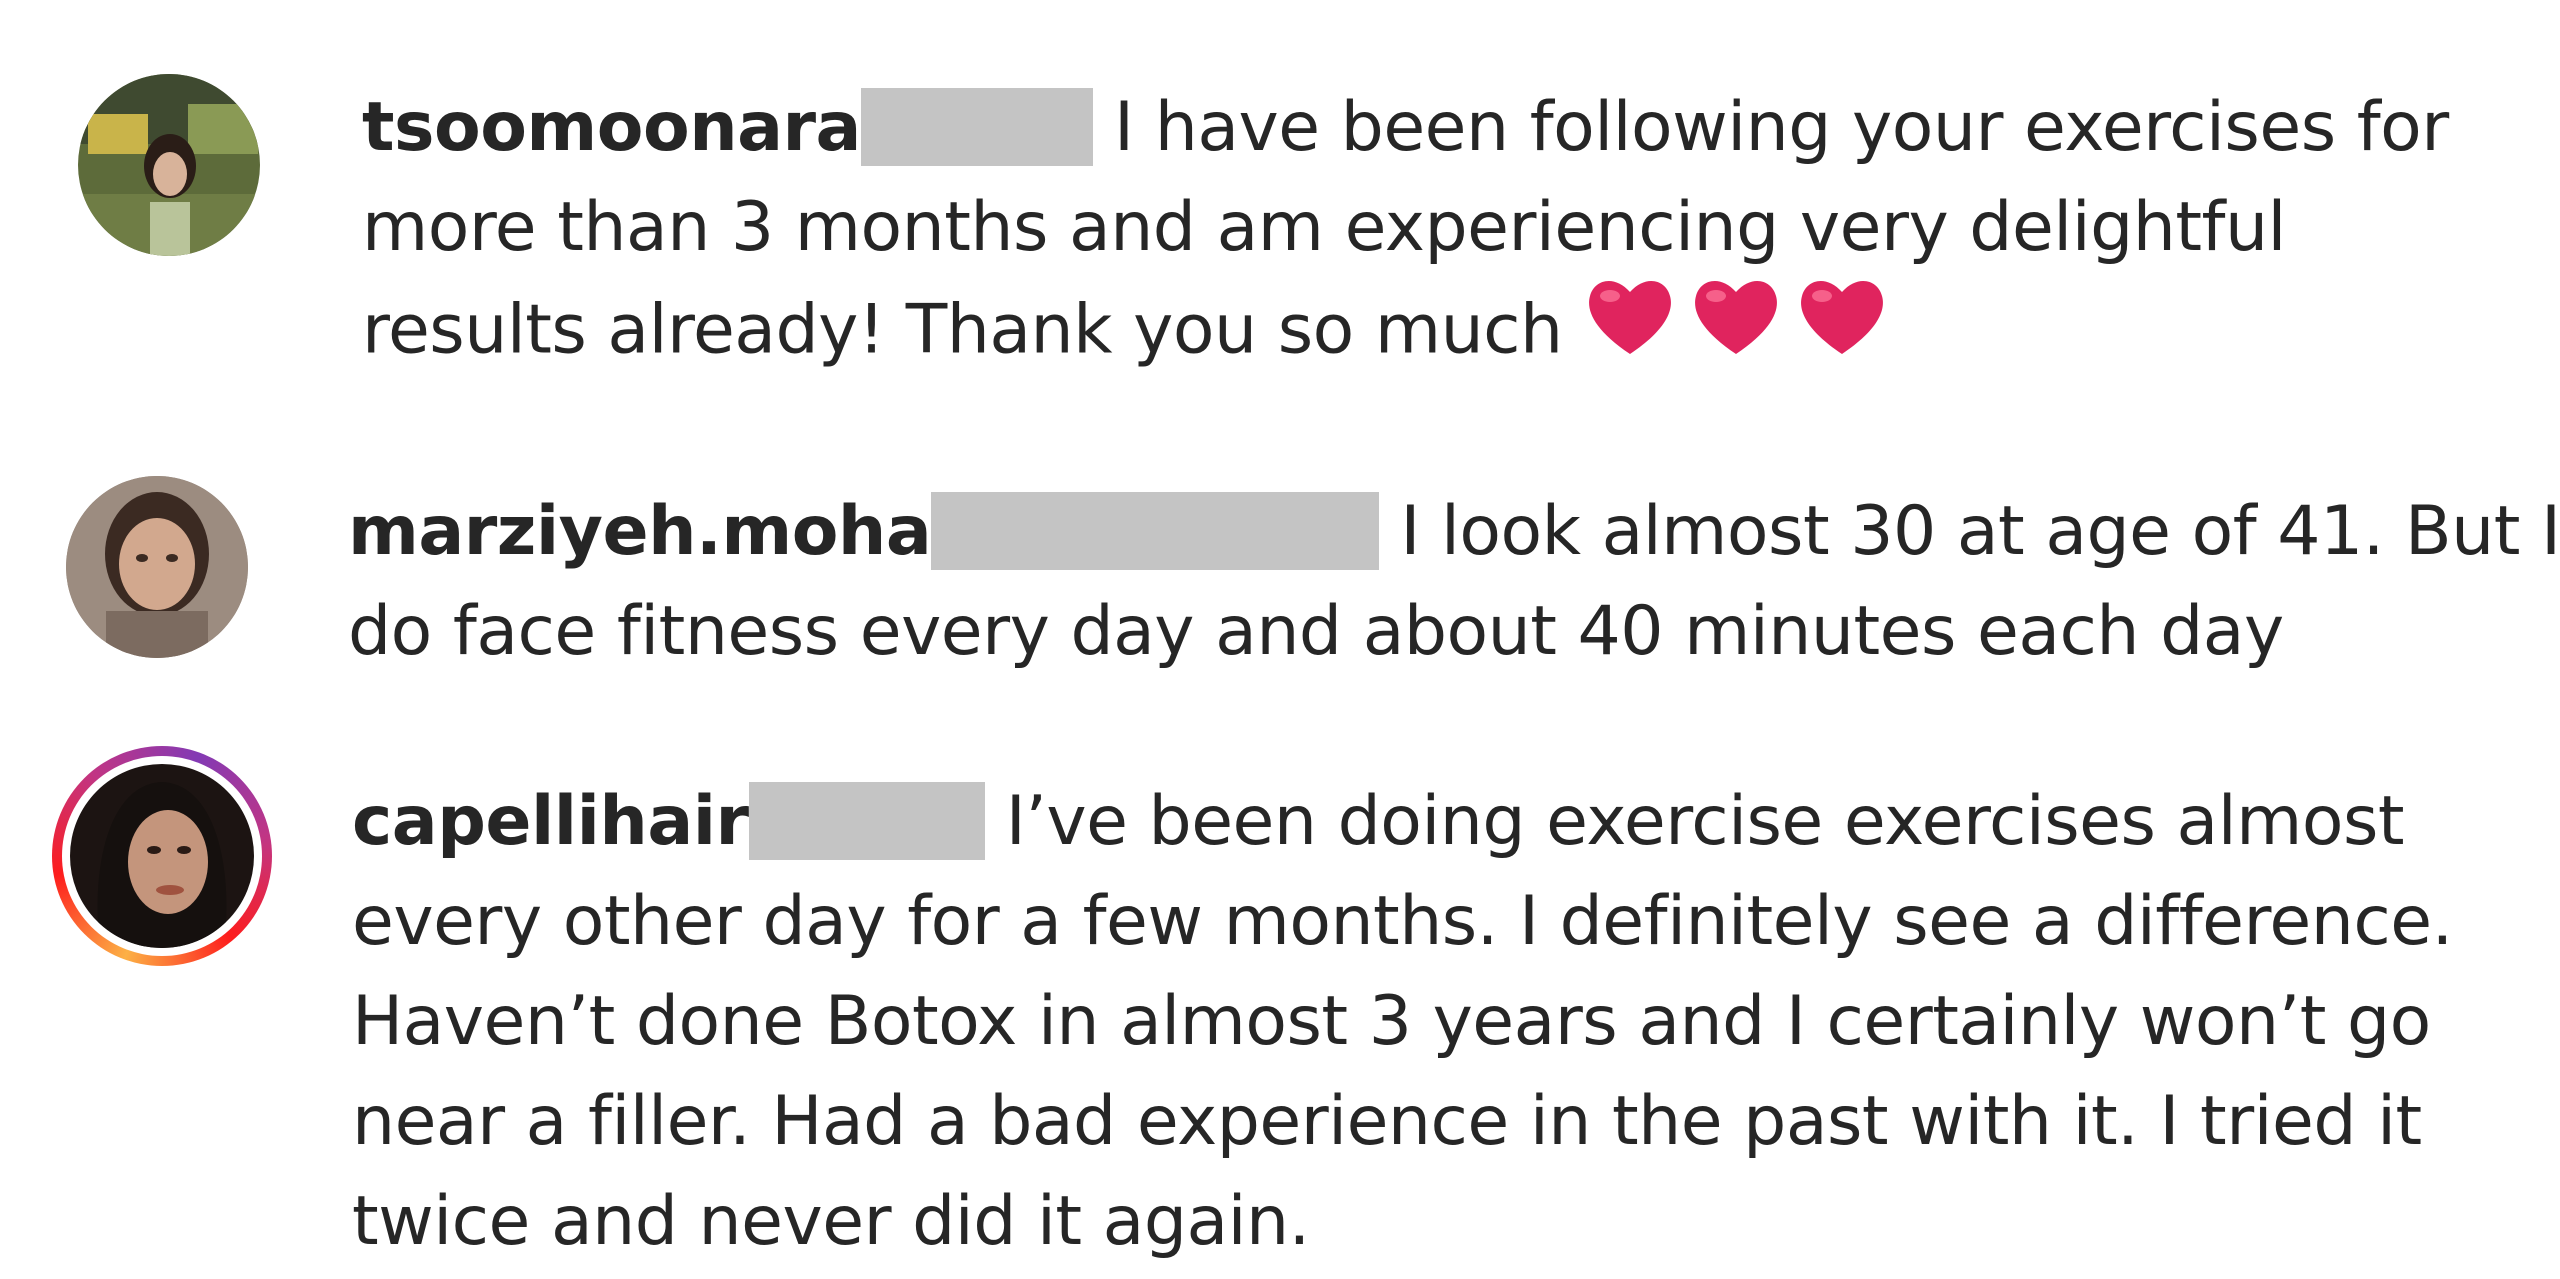  Describe the element at coordinates (1781, 127) in the screenshot. I see `comment-text-line: I have been following your exercises for` at that location.